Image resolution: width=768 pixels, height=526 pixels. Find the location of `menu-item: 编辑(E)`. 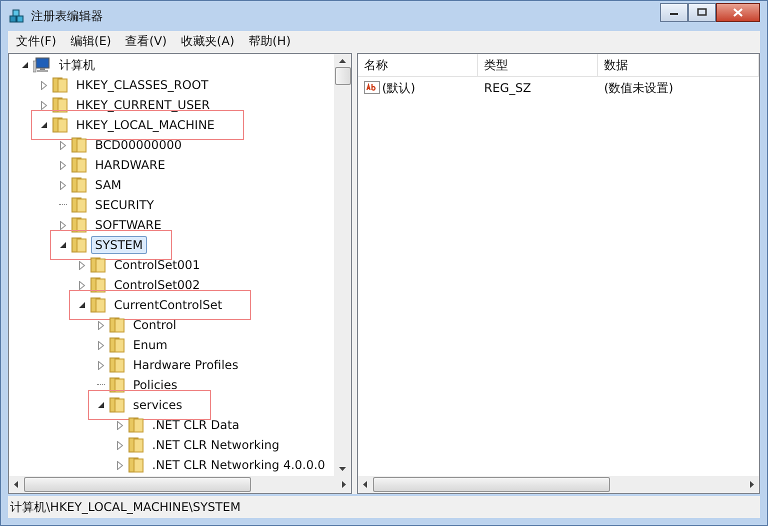

menu-item: 编辑(E) is located at coordinates (91, 41).